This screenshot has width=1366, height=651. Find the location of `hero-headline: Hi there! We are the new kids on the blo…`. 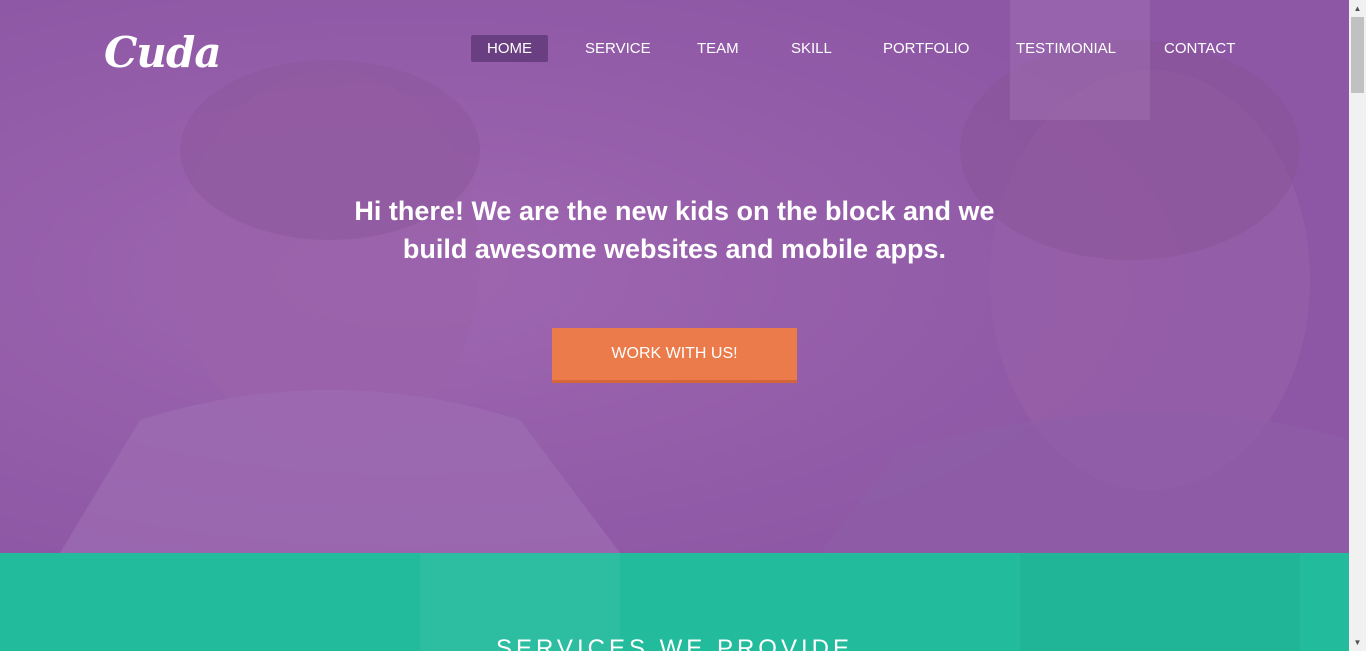

hero-headline: Hi there! We are the new kids on the blo… is located at coordinates (674, 230).